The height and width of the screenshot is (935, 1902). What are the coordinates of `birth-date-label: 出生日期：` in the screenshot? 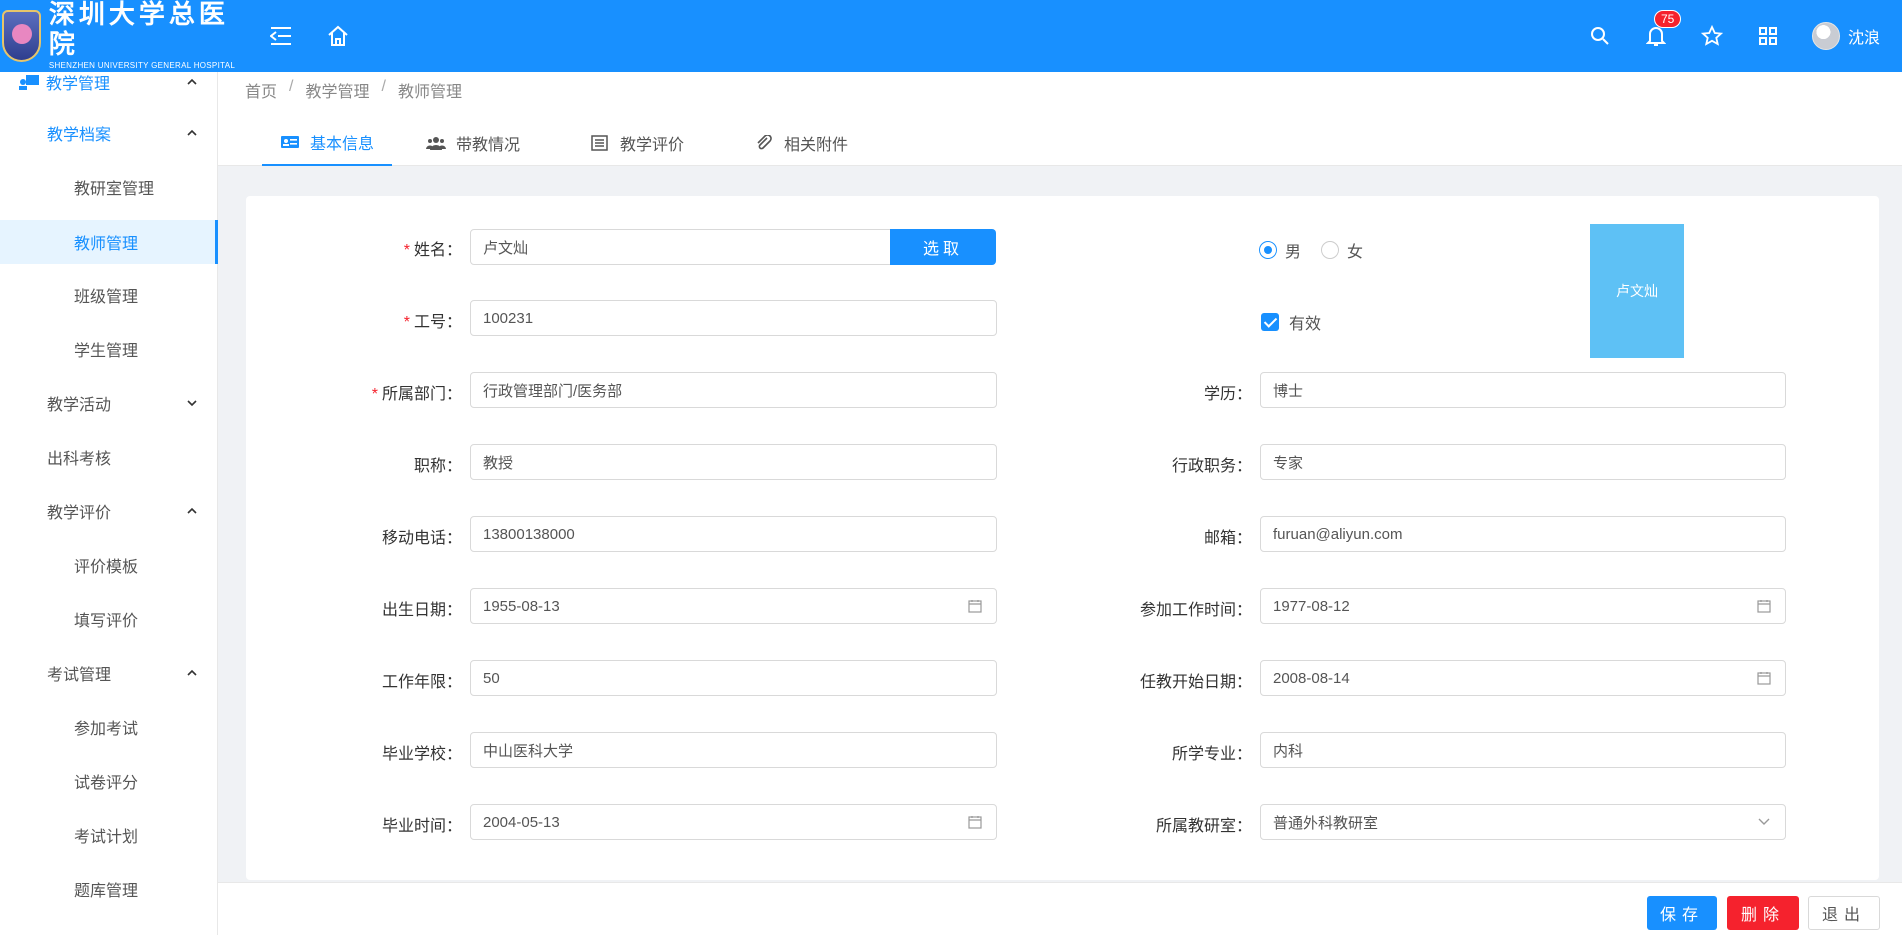 It's located at (421, 610).